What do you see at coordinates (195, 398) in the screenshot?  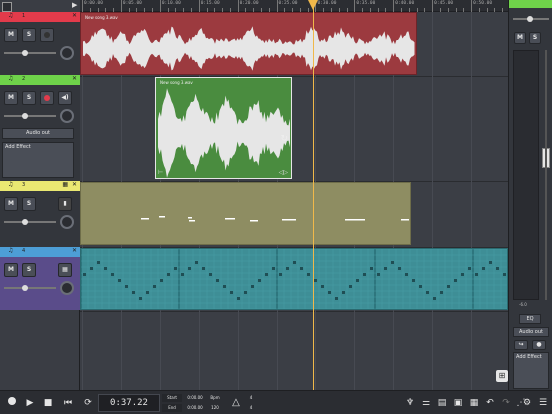 I see `start-value: 0:00.00` at bounding box center [195, 398].